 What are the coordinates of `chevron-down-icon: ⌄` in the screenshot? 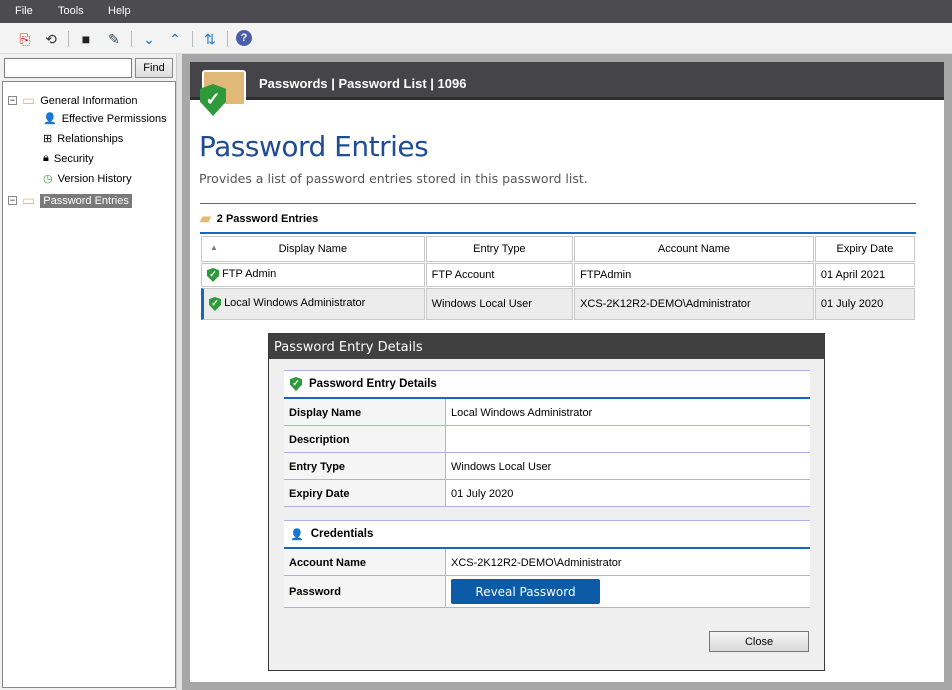 It's located at (149, 39).